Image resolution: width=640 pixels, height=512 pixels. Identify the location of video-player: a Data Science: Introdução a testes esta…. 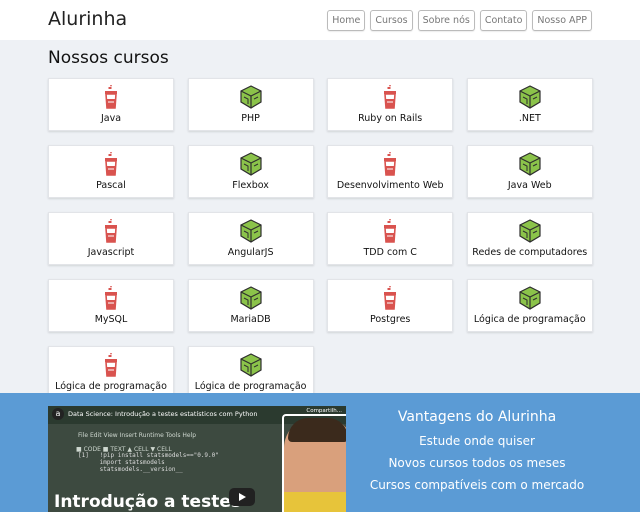
(197, 459).